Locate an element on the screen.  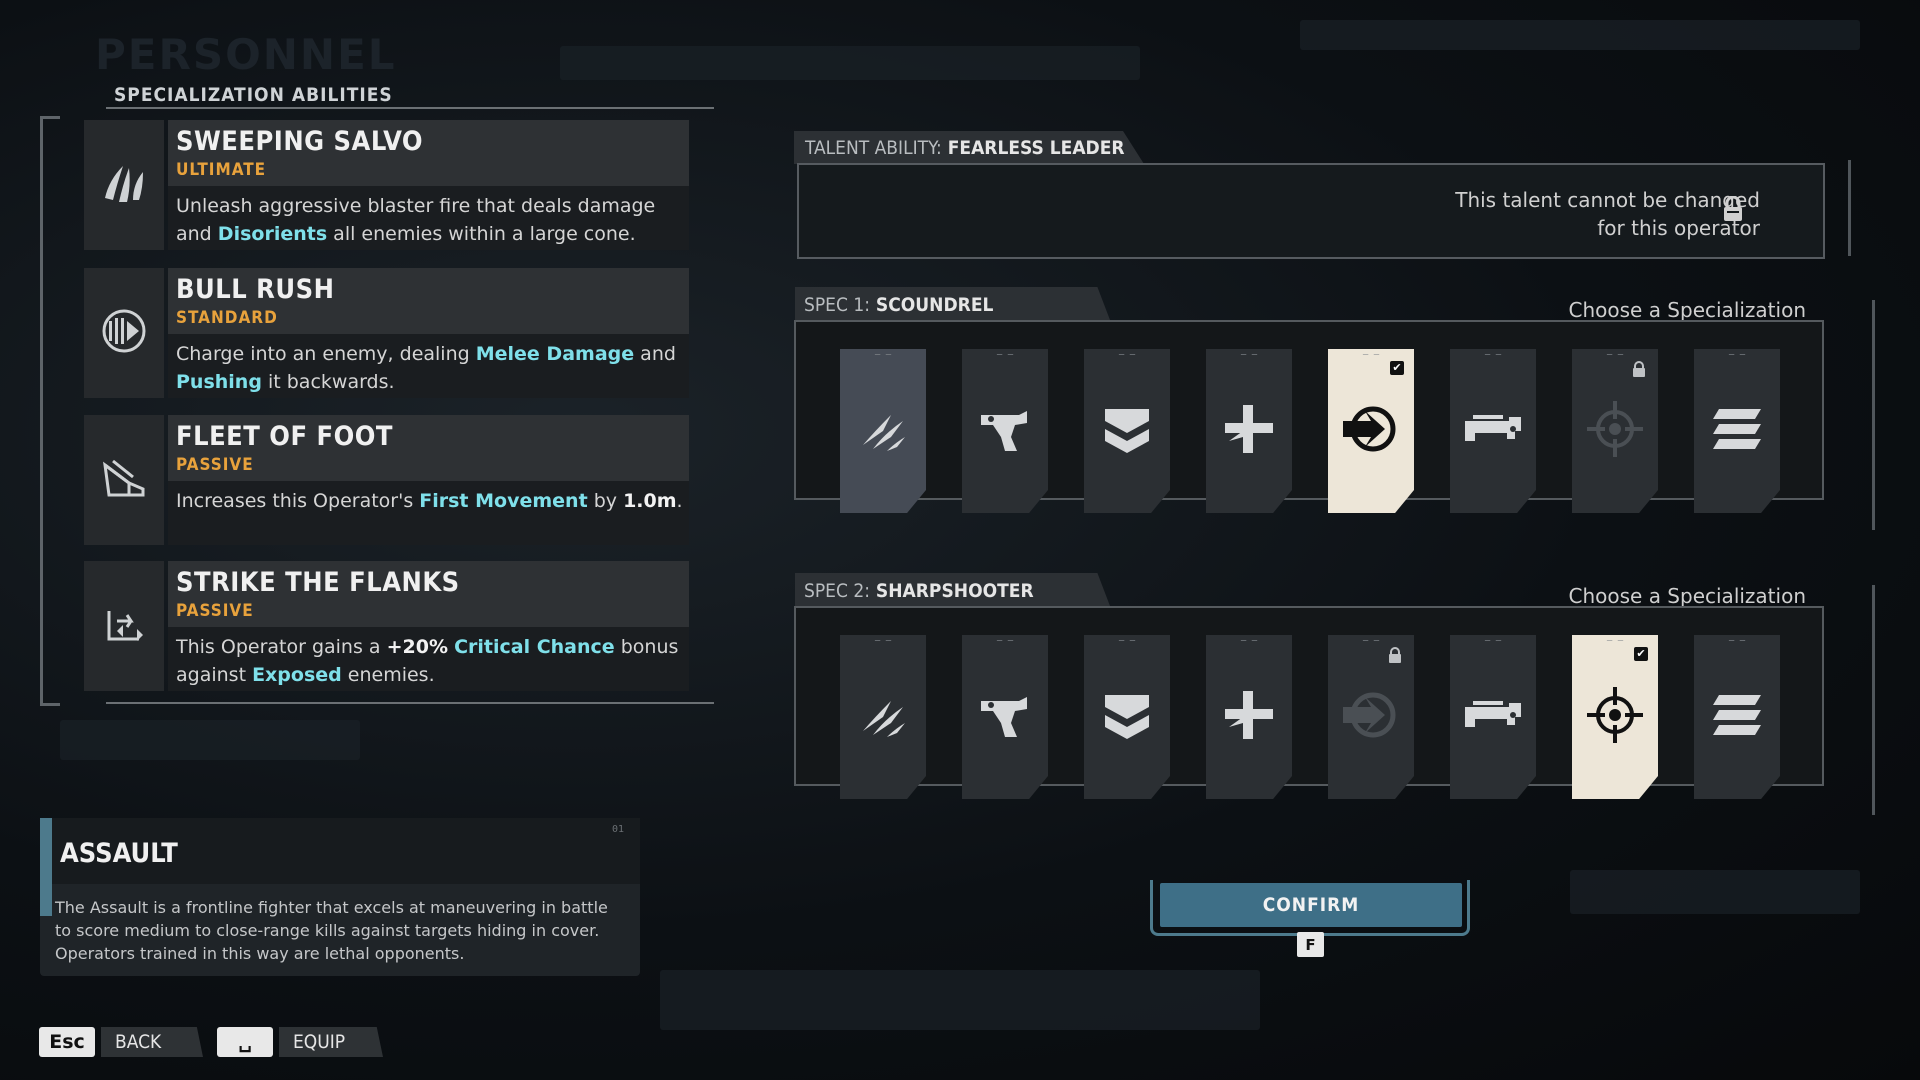
background-blur-panel is located at coordinates (1715, 892).